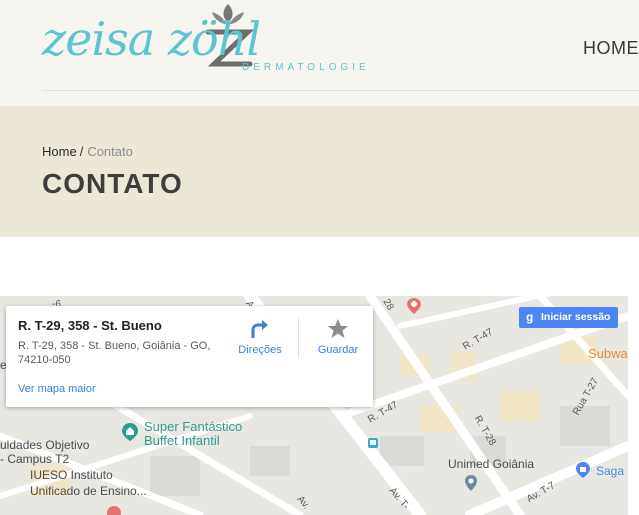  I want to click on directions-button: Direções, so click(260, 342).